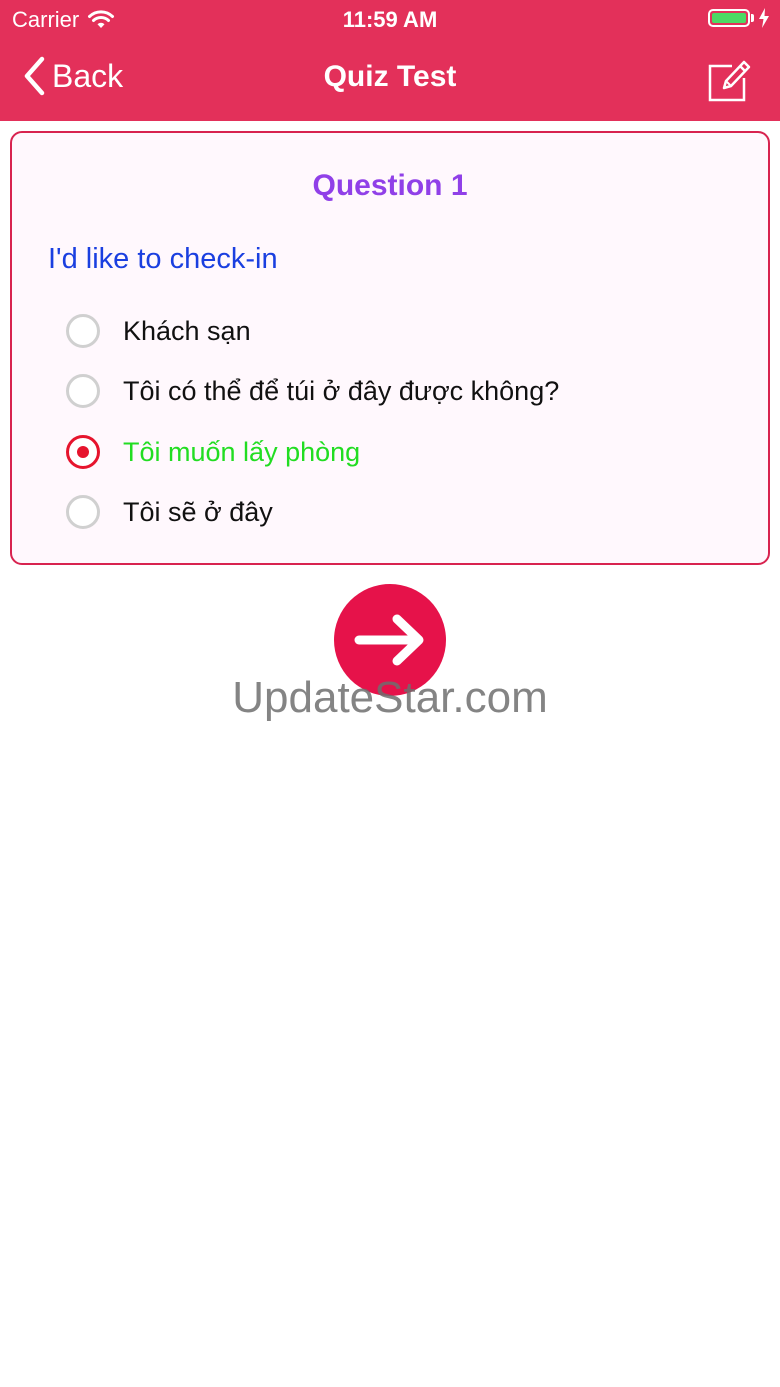 This screenshot has width=780, height=1387. What do you see at coordinates (390, 697) in the screenshot?
I see `watermark: UpdateStar.com` at bounding box center [390, 697].